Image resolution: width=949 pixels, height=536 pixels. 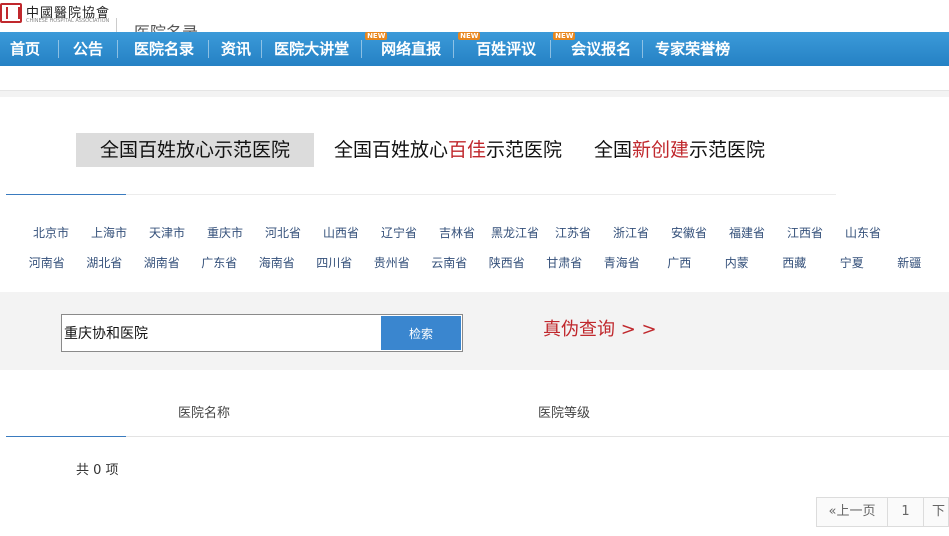 What do you see at coordinates (537, 436) in the screenshot?
I see `column-underline` at bounding box center [537, 436].